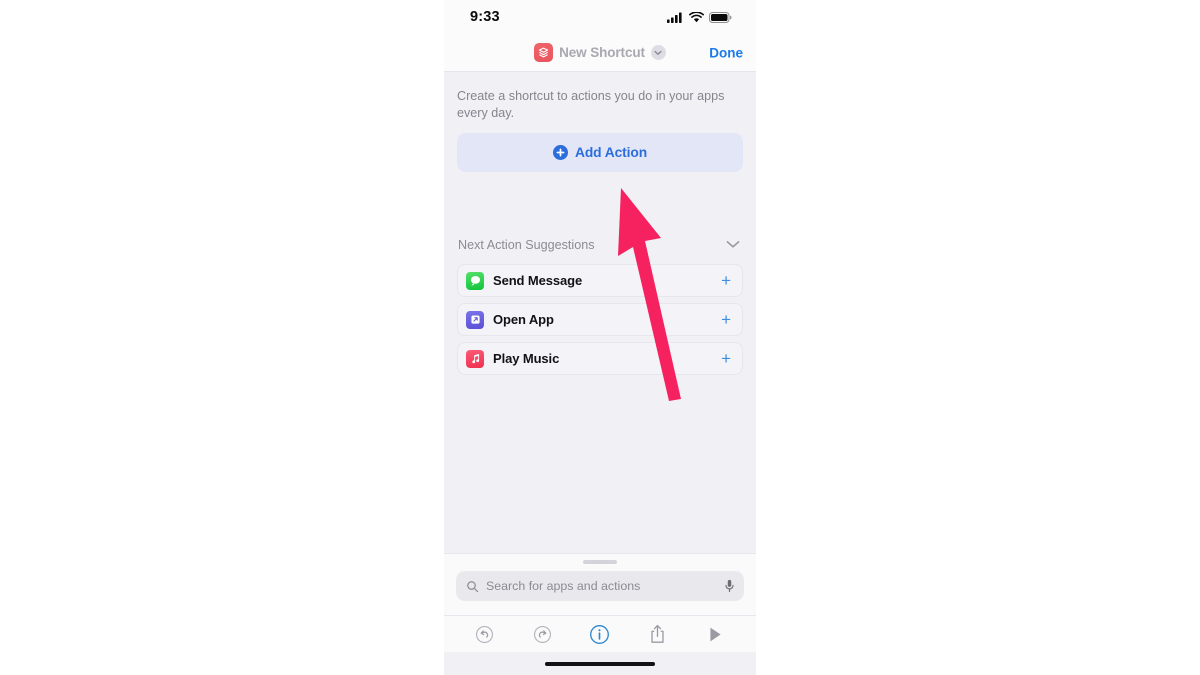 Image resolution: width=1200 pixels, height=675 pixels. What do you see at coordinates (544, 52) in the screenshot?
I see `shortcuts-app-icon` at bounding box center [544, 52].